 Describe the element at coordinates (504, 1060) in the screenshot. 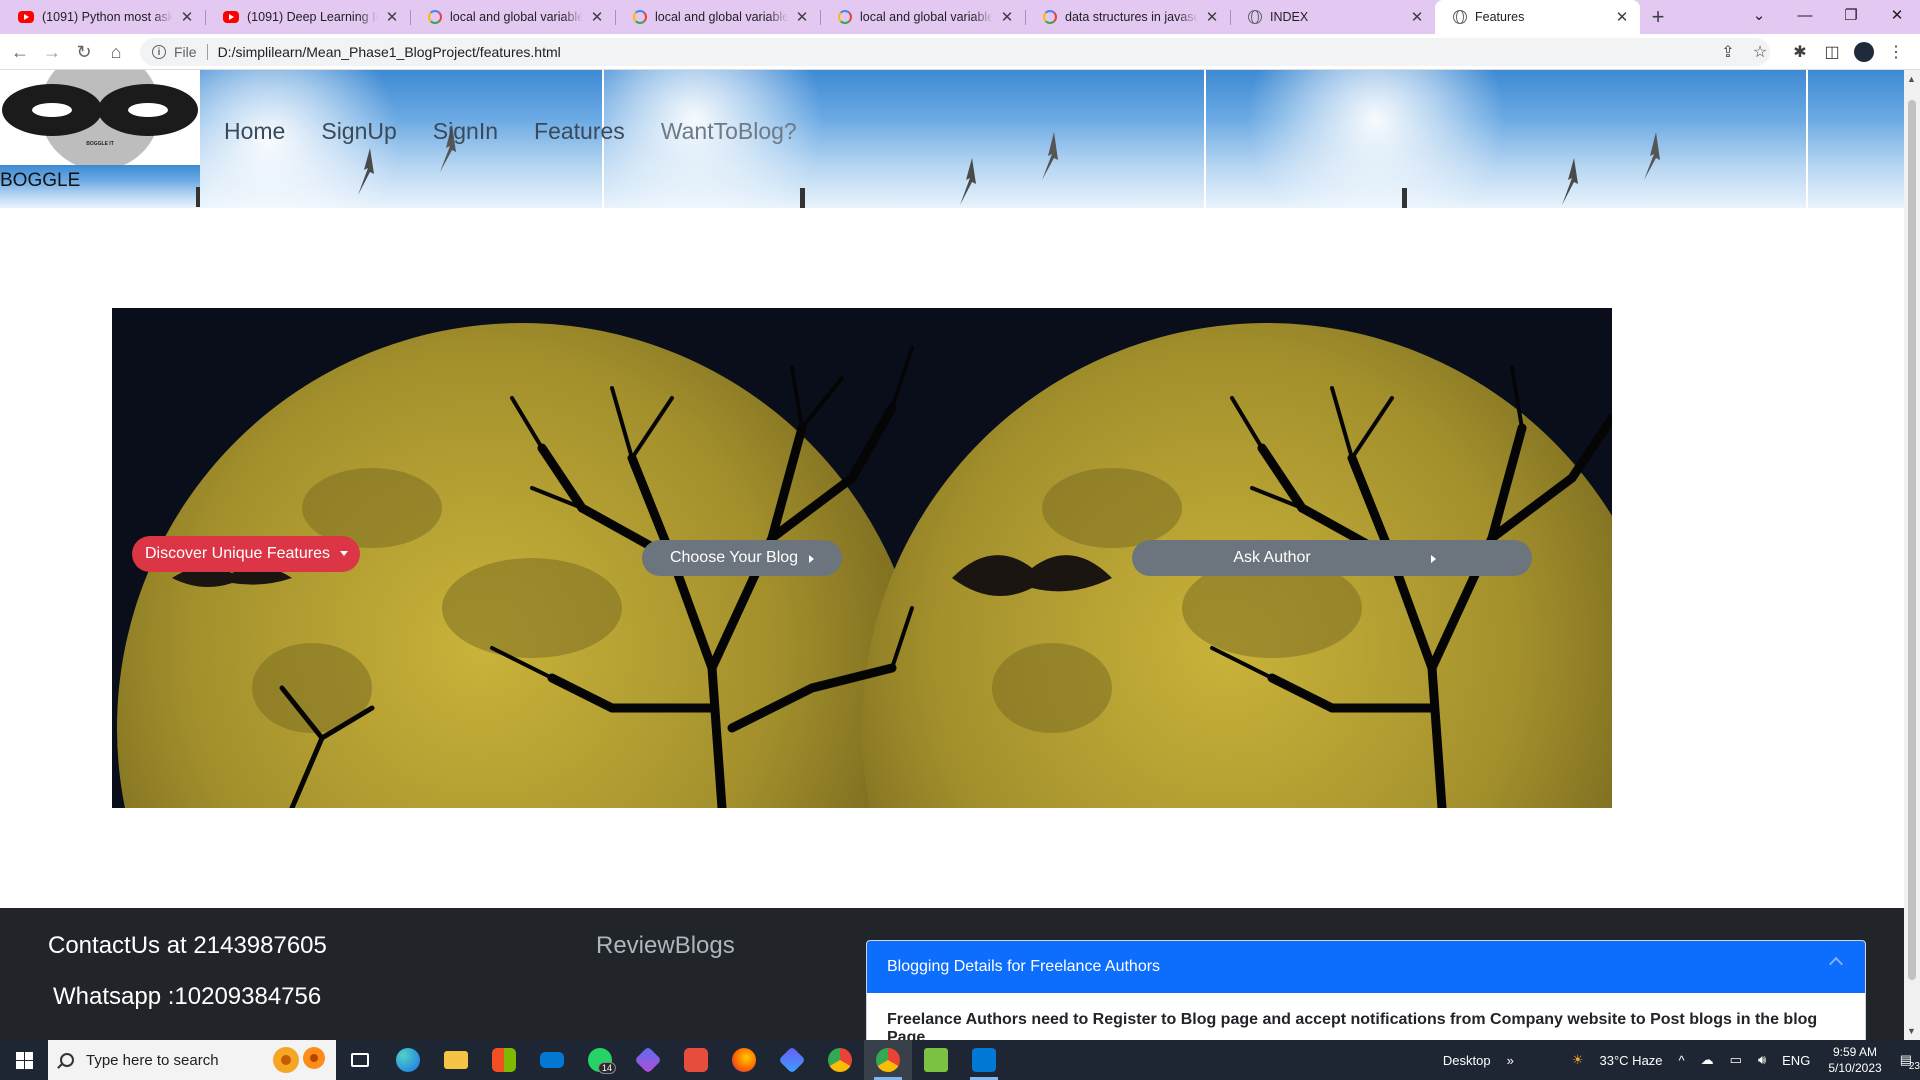

I see `microsoft-store-icon` at that location.